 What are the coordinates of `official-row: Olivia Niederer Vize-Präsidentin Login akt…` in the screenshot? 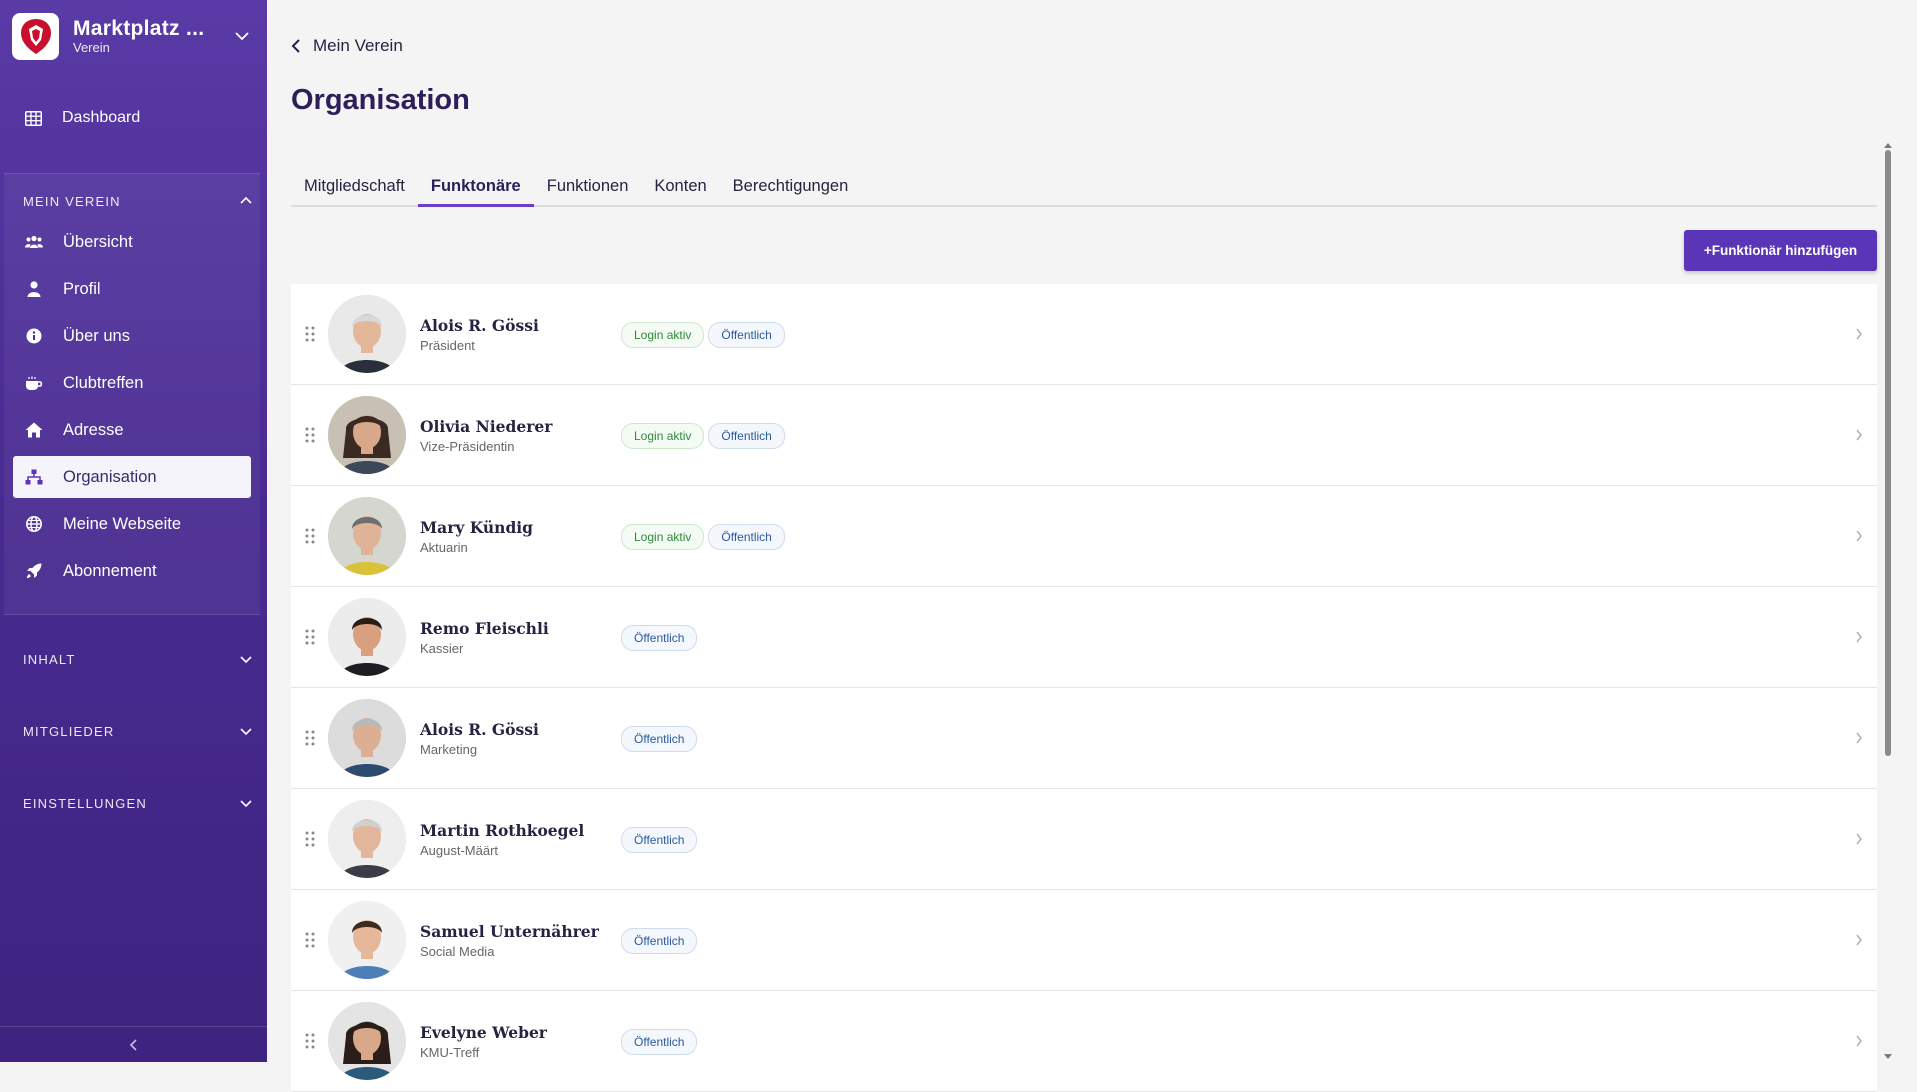 It's located at (1084, 435).